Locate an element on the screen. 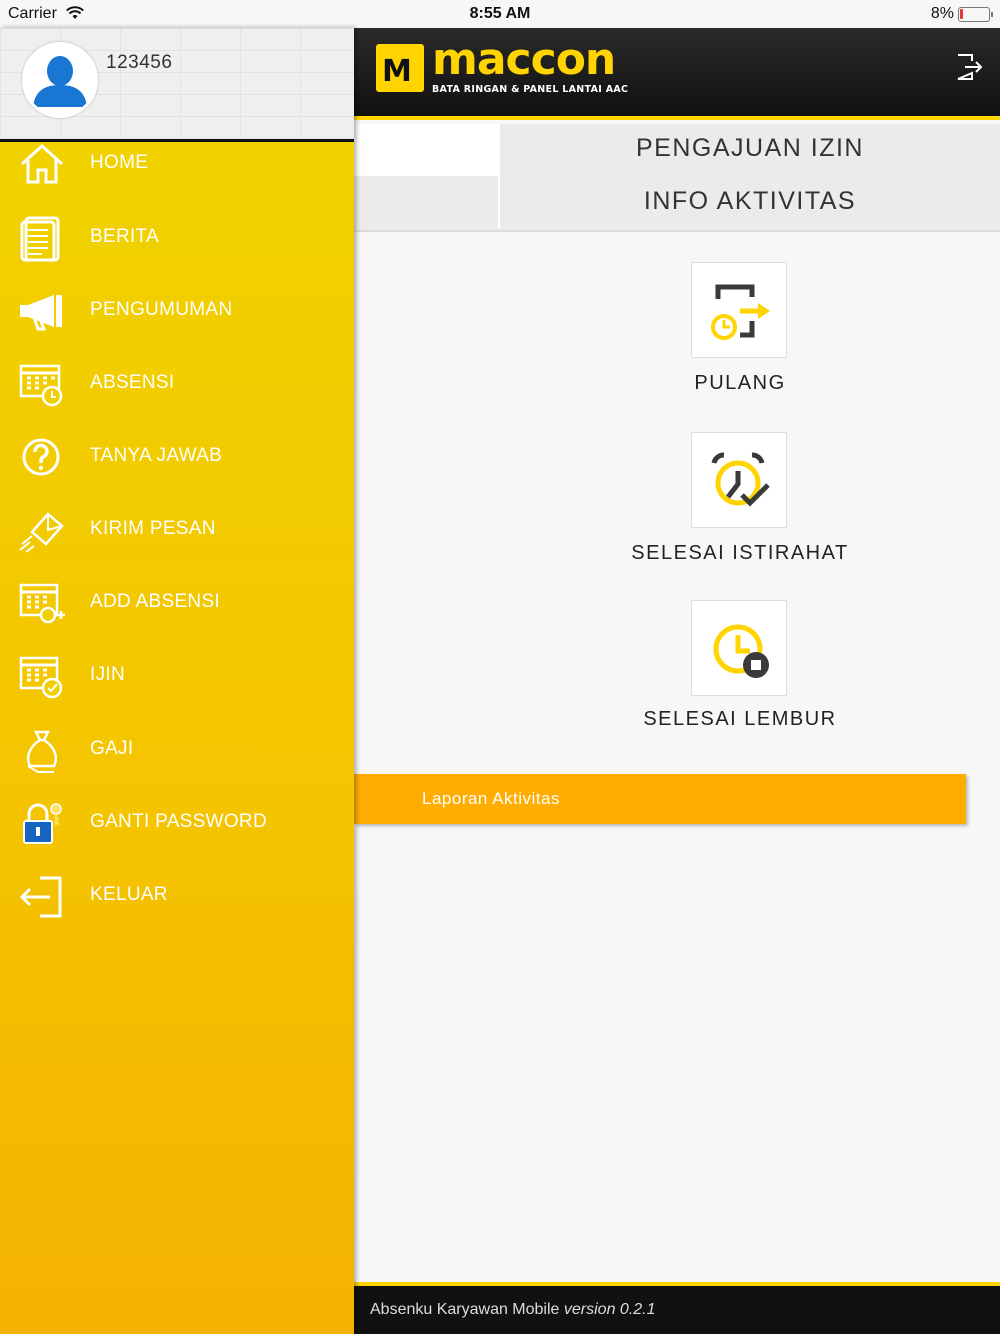  profile-header: 123456 is located at coordinates (177, 85).